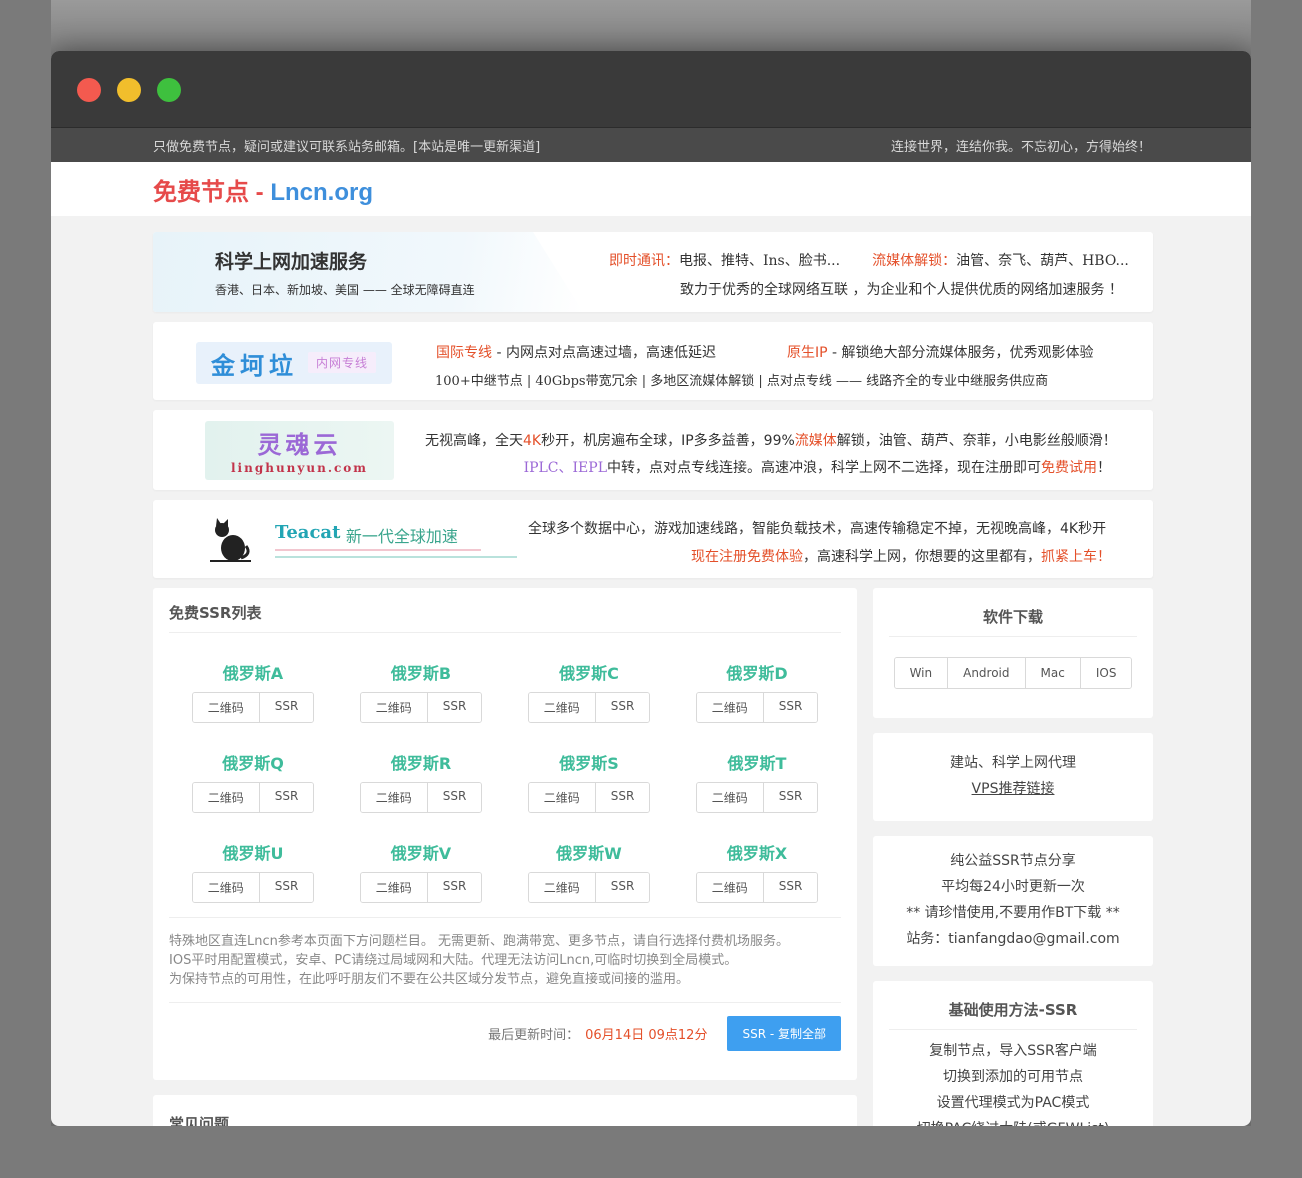 This screenshot has height=1178, width=1302. What do you see at coordinates (589, 672) in the screenshot?
I see `ssr-node-name: 俄罗斯C` at bounding box center [589, 672].